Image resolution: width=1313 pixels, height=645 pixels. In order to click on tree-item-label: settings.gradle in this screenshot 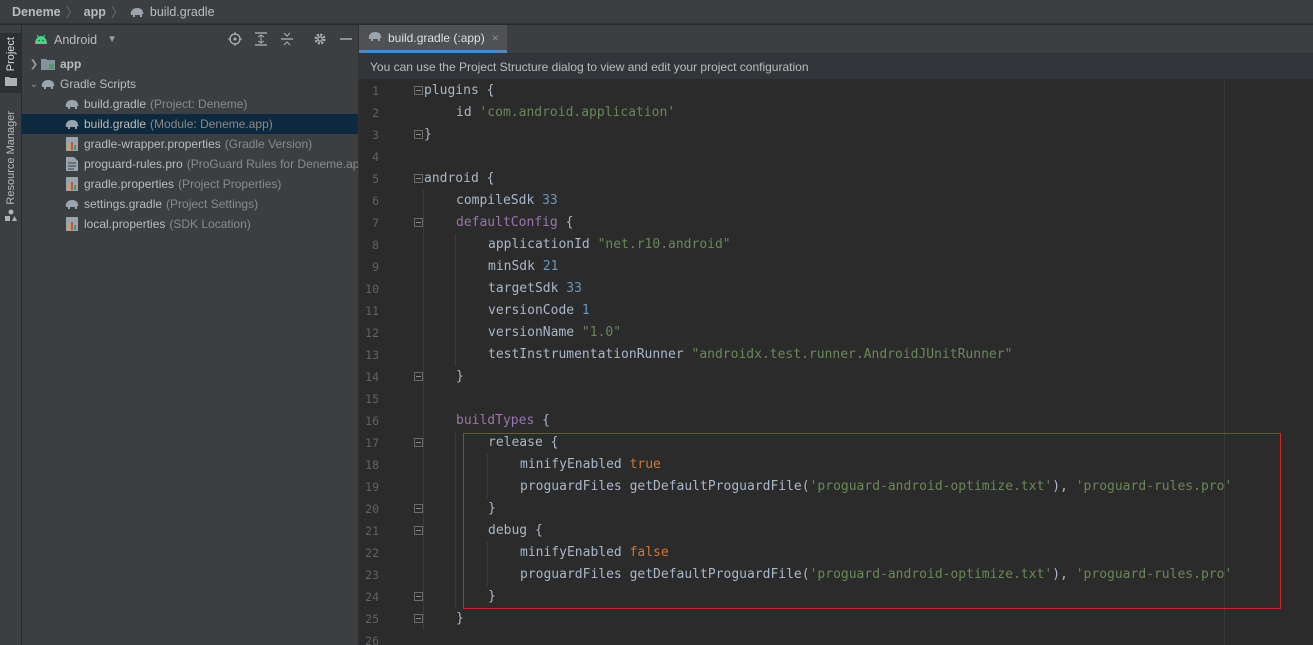, I will do `click(123, 204)`.